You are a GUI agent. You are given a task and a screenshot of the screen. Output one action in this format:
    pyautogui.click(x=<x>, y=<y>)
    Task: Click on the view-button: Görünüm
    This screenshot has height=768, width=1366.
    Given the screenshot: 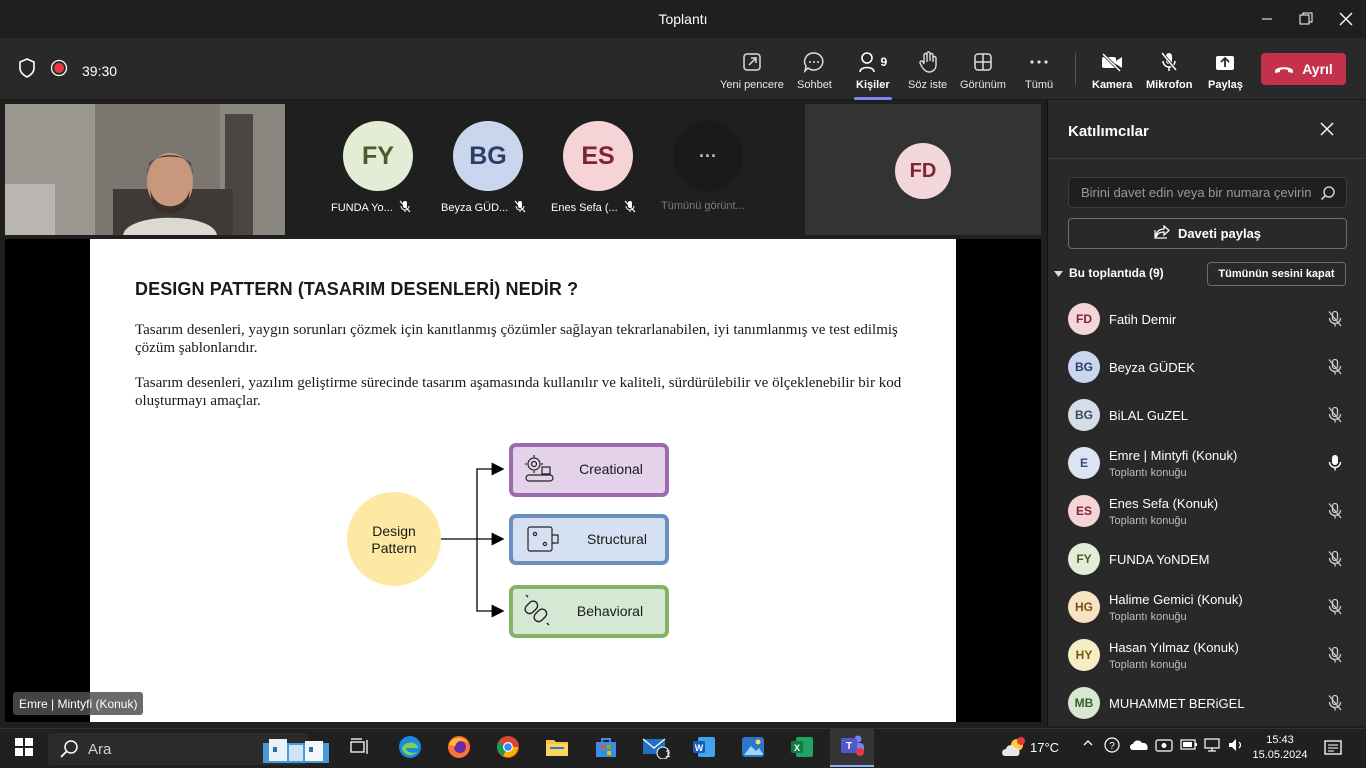 What is the action you would take?
    pyautogui.click(x=983, y=74)
    